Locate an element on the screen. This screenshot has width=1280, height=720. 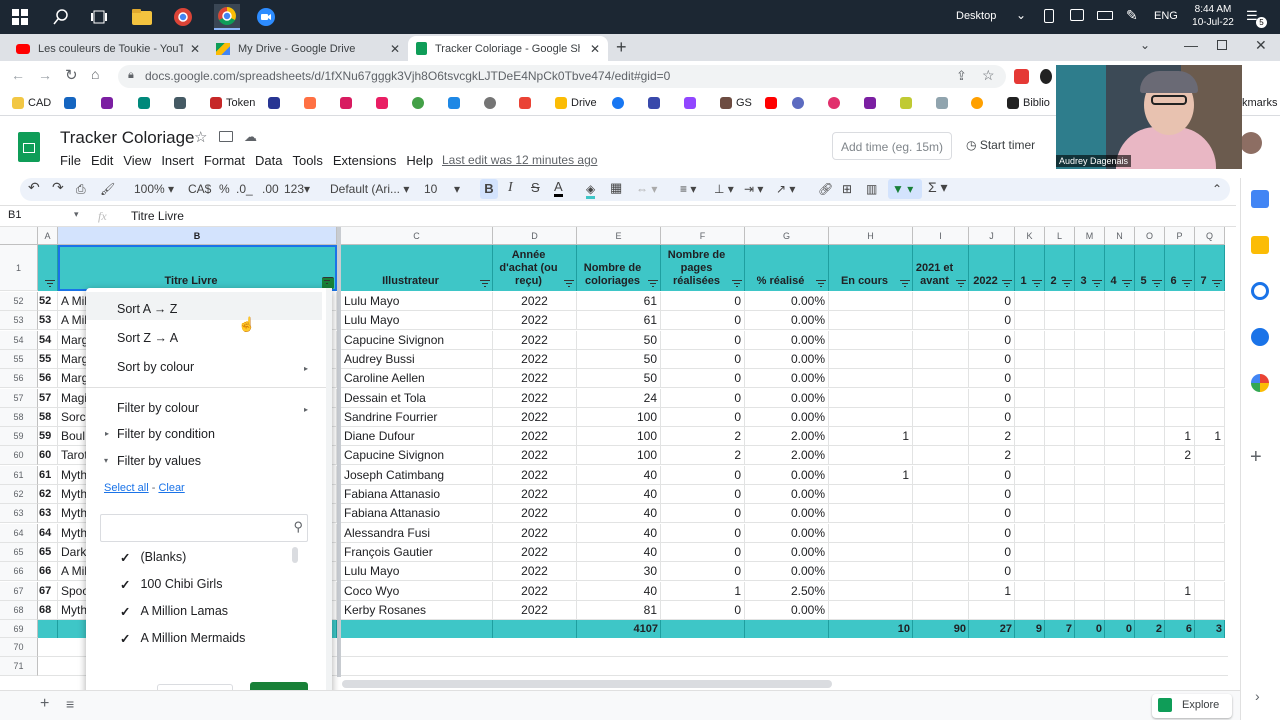
currency-format: CA$ is located at coordinates (199, 189).